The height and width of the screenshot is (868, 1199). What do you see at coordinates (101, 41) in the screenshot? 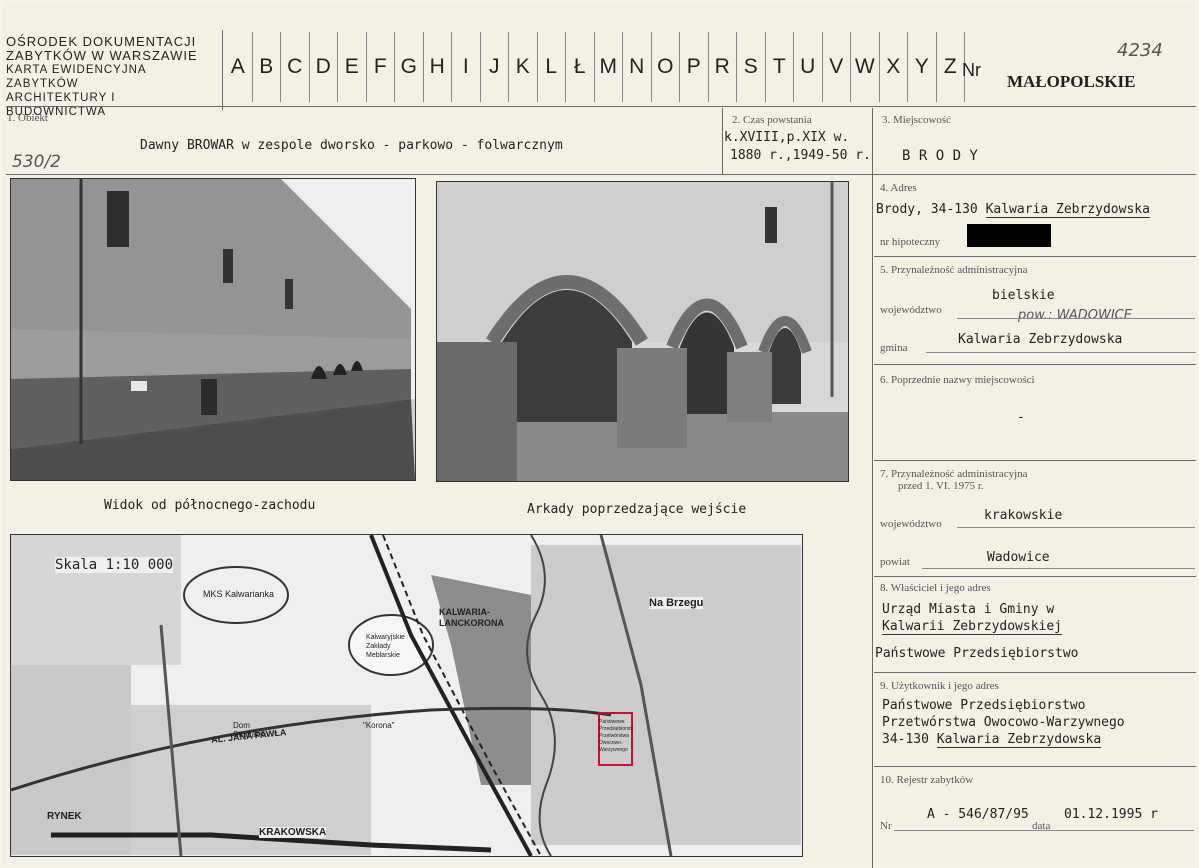
I see `institution-line: OŚRODEK DOKUMENTACJI` at bounding box center [101, 41].